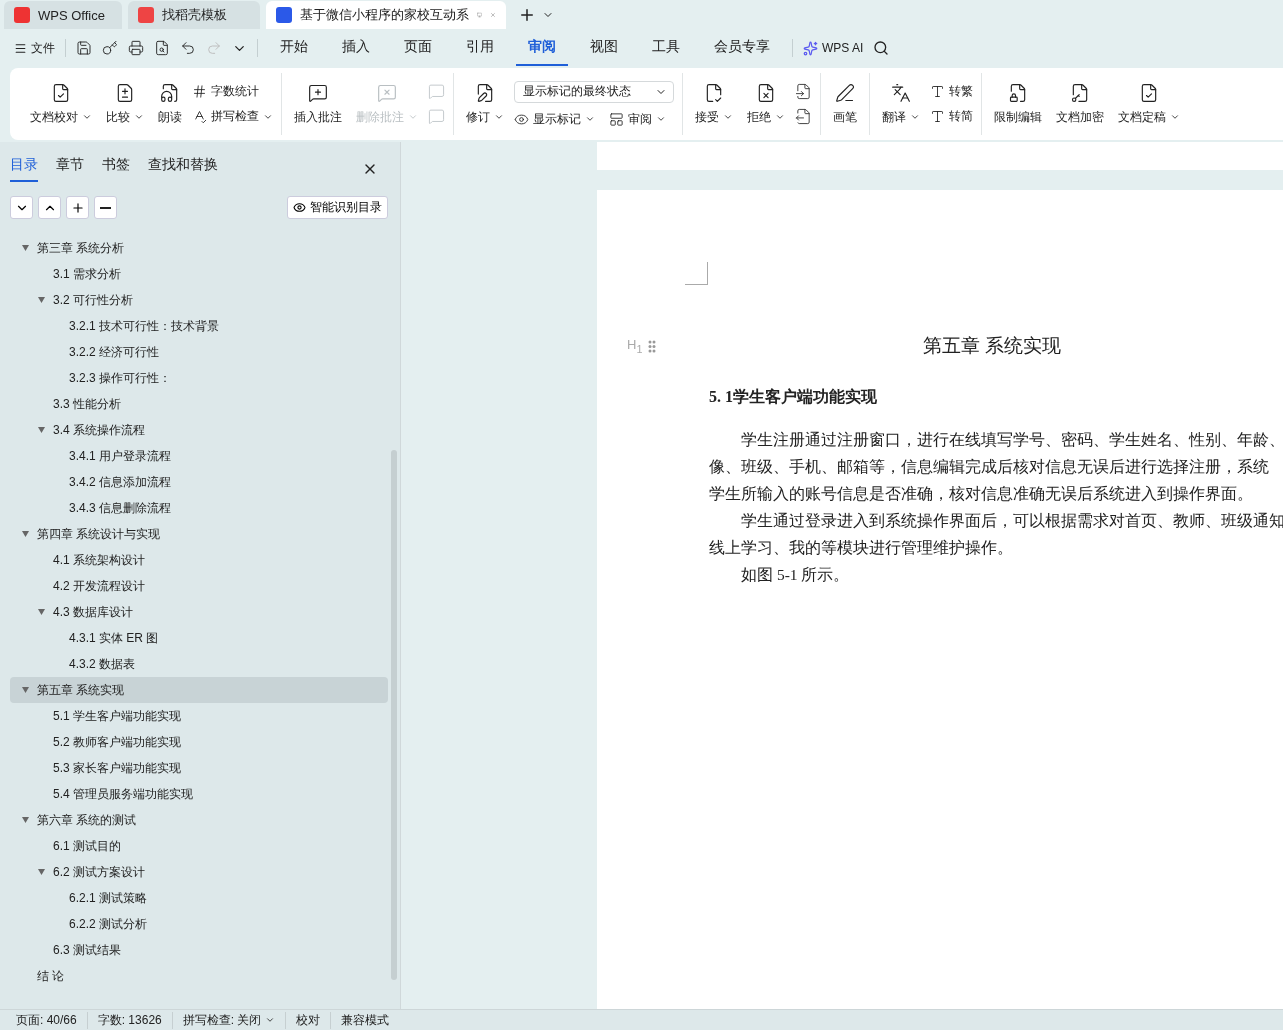 This screenshot has height=1030, width=1283. I want to click on outline-item: 结 论, so click(199, 976).